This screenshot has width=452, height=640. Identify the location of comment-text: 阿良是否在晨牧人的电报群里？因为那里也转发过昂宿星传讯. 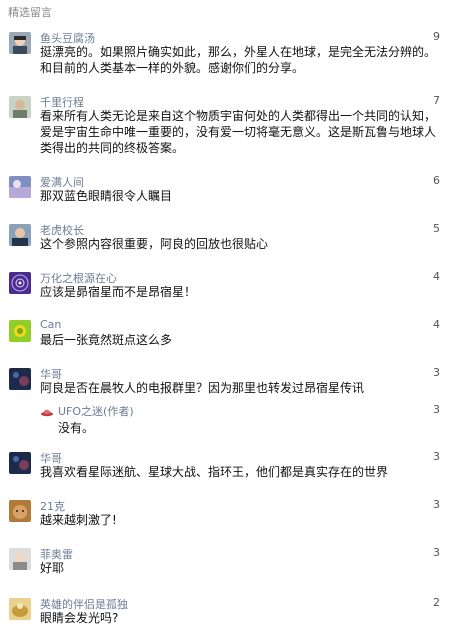
(202, 388).